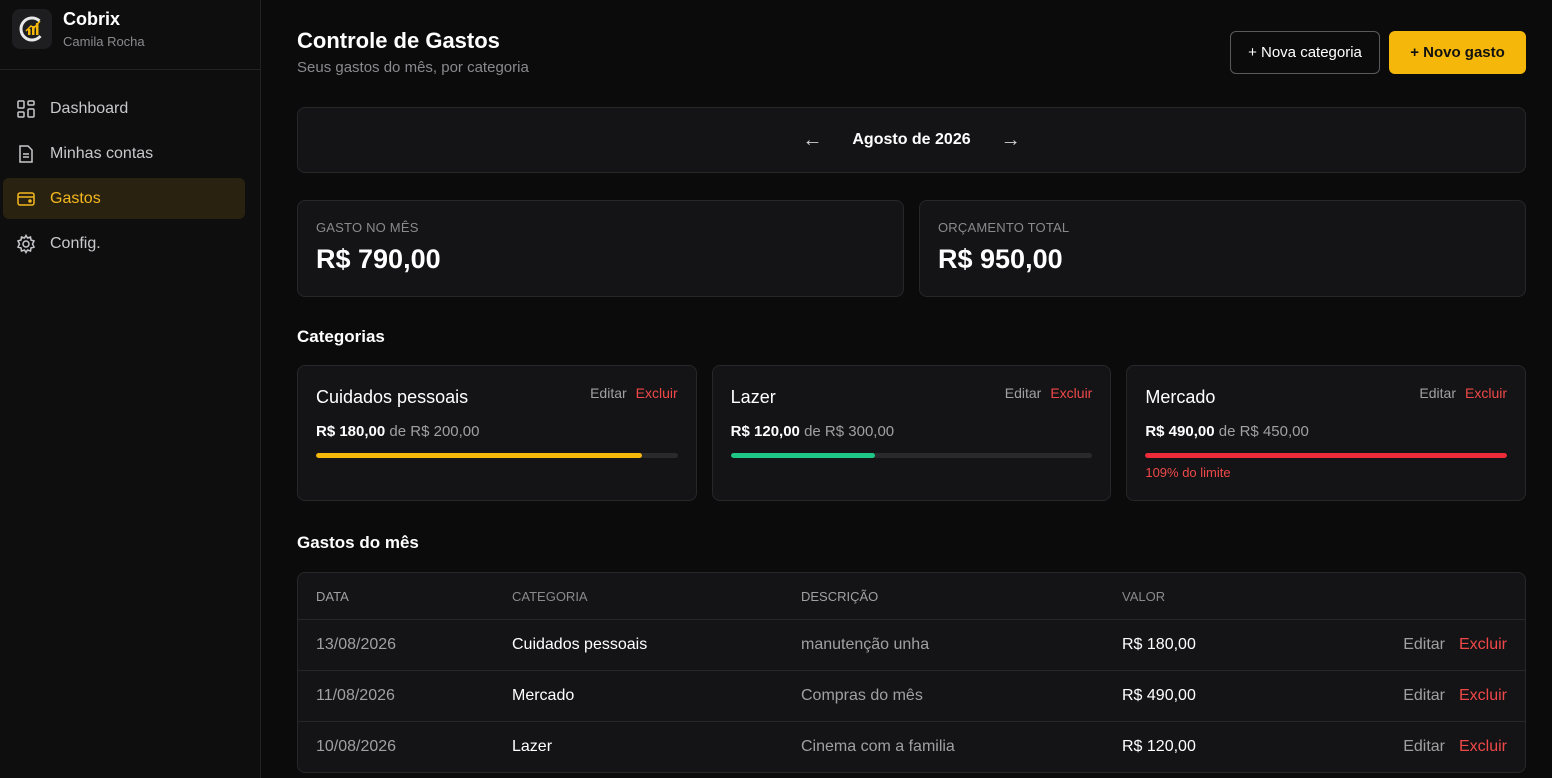  What do you see at coordinates (75, 243) in the screenshot?
I see `sidebar-item-label: Config.` at bounding box center [75, 243].